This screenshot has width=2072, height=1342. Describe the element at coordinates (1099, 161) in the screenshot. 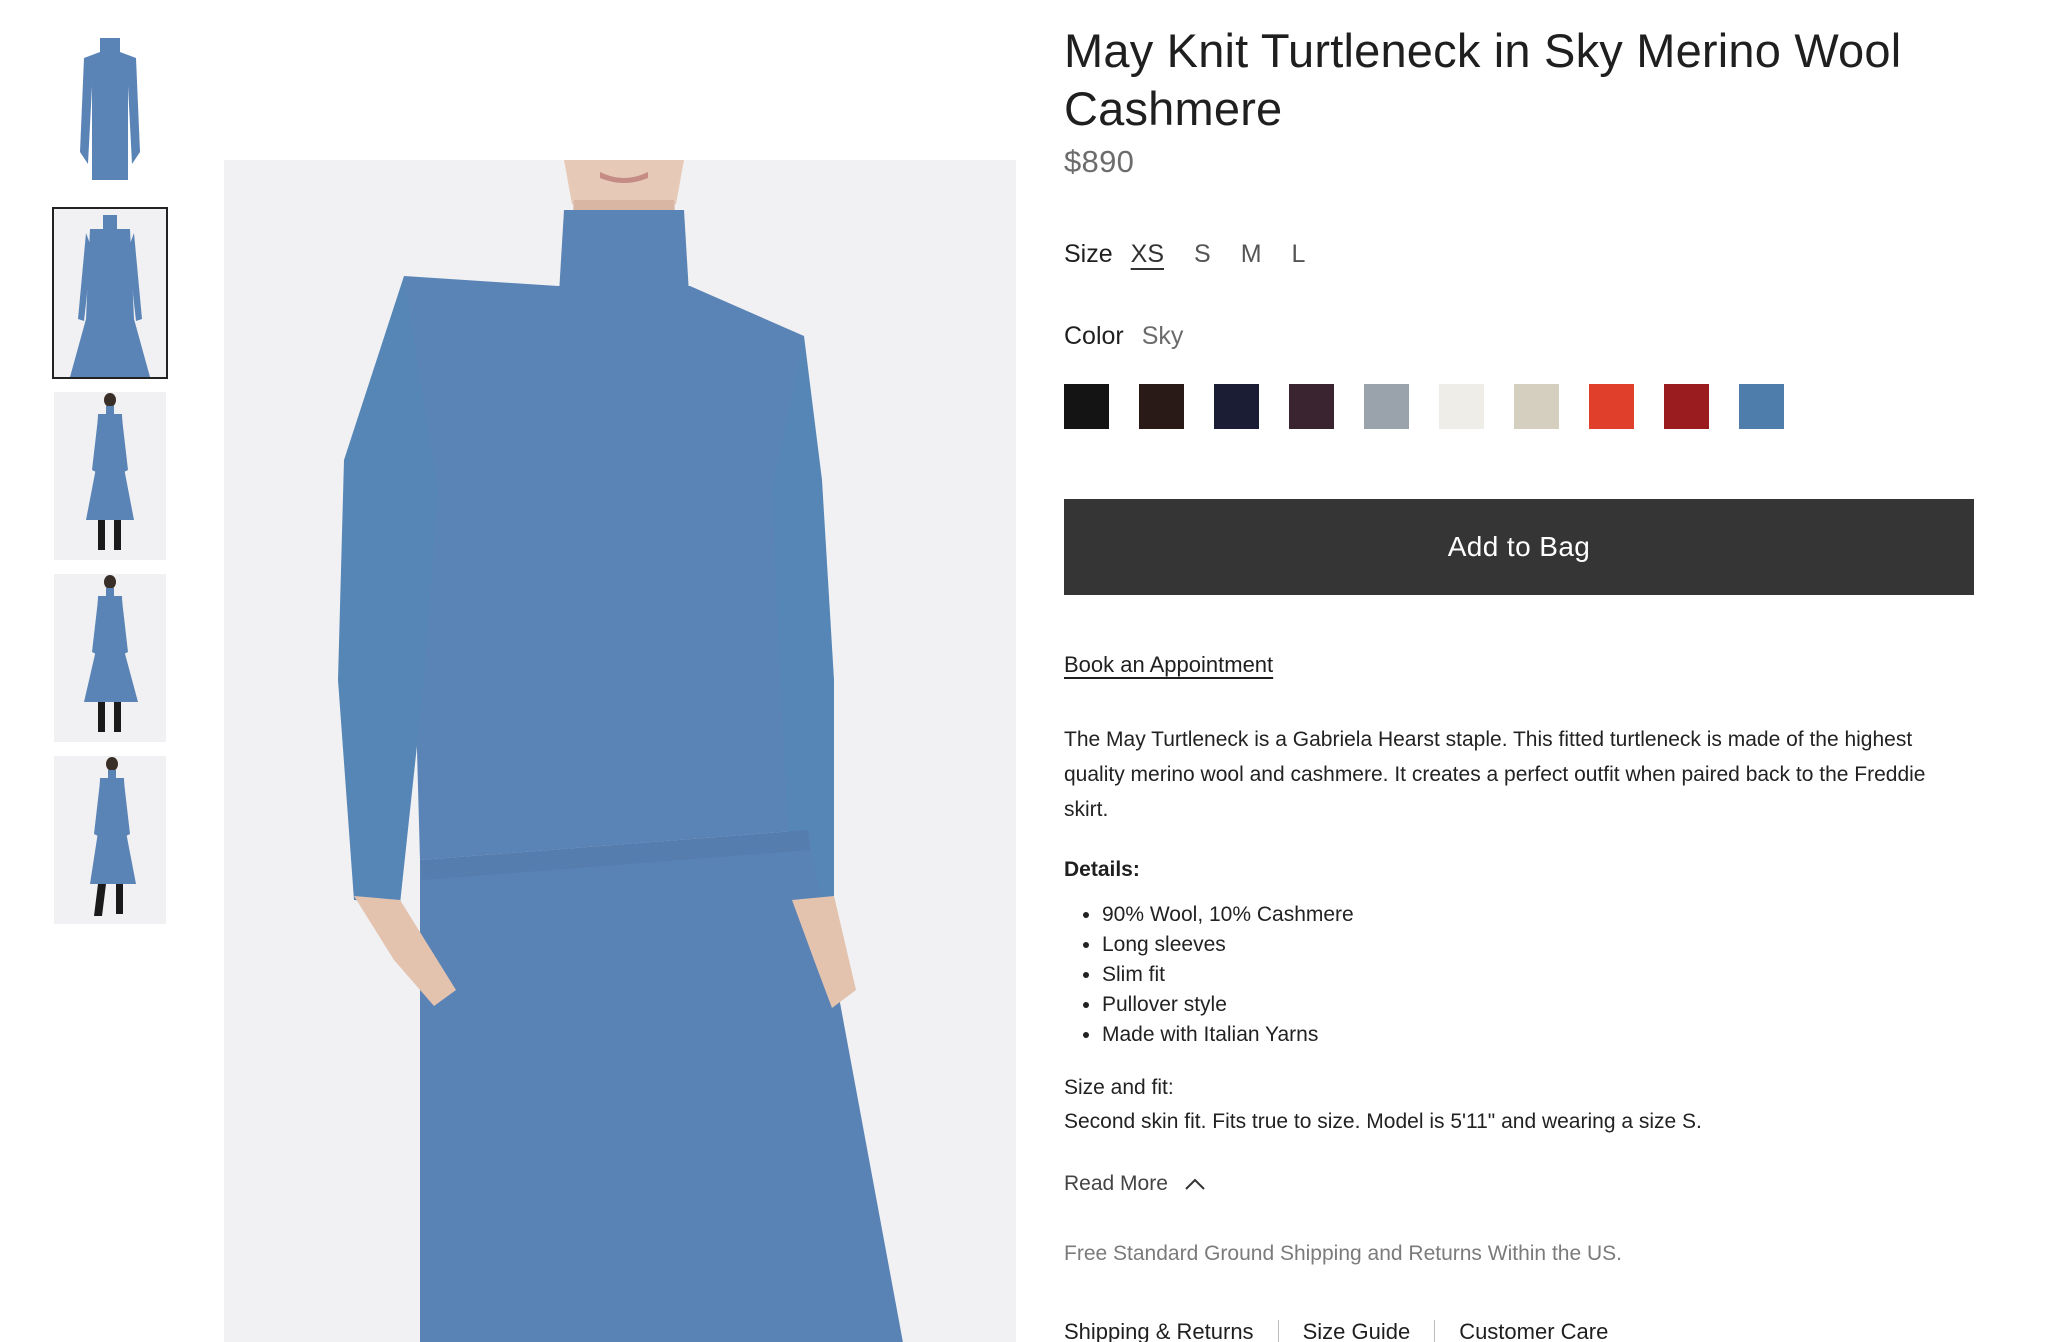

I see `product-price: $890` at that location.